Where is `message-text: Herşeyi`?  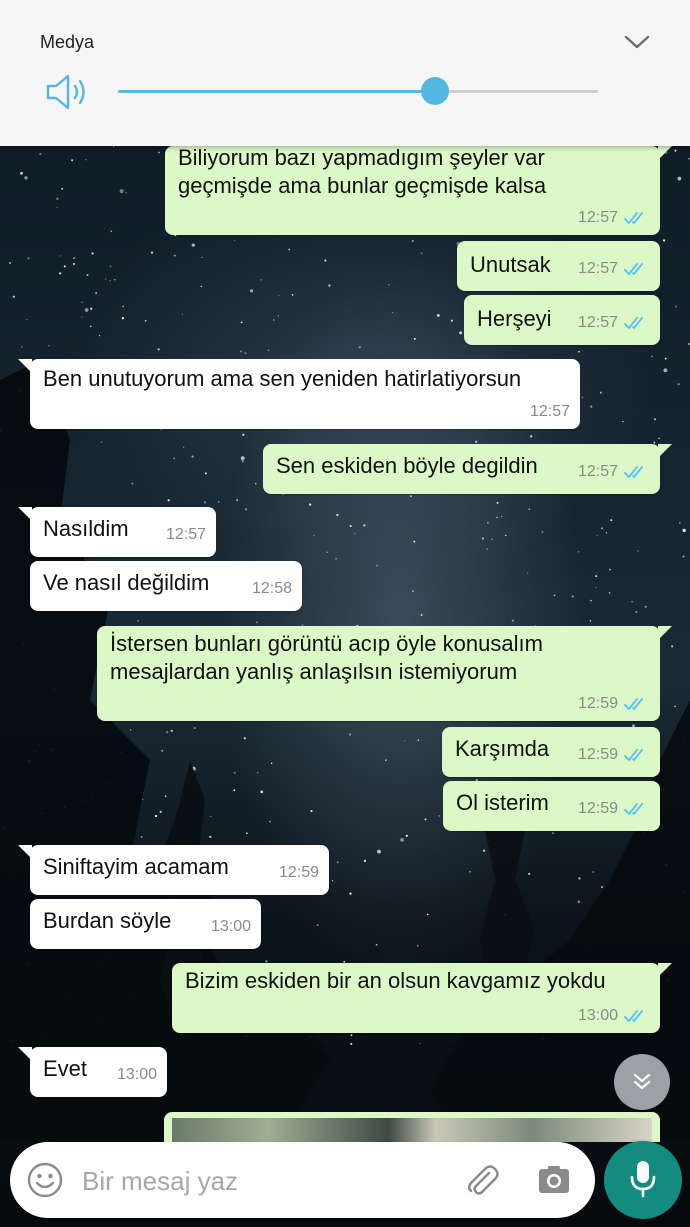 message-text: Herşeyi is located at coordinates (514, 318).